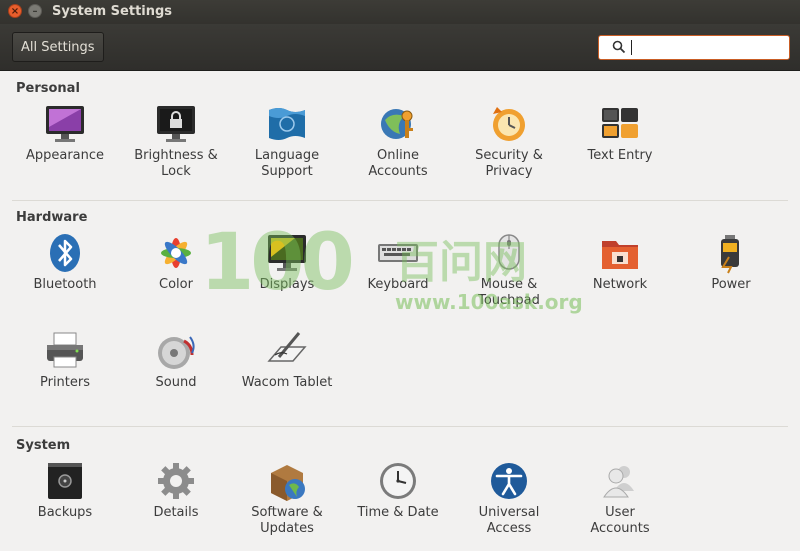  What do you see at coordinates (619, 47) in the screenshot?
I see `search-icon` at bounding box center [619, 47].